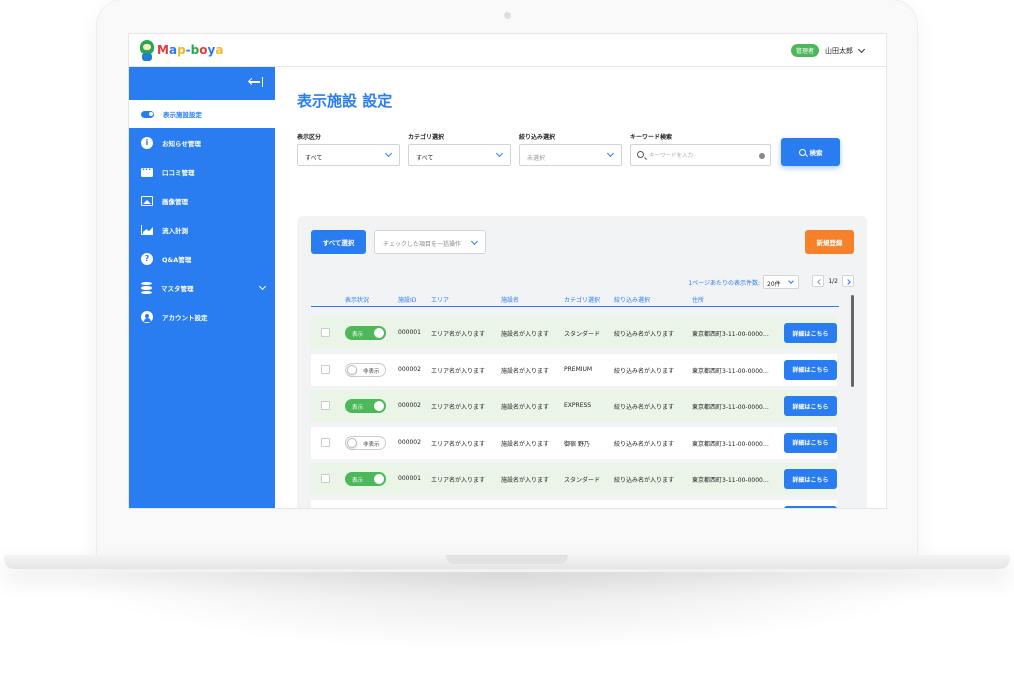 The height and width of the screenshot is (689, 1014). I want to click on select-value: 未選択, so click(536, 158).